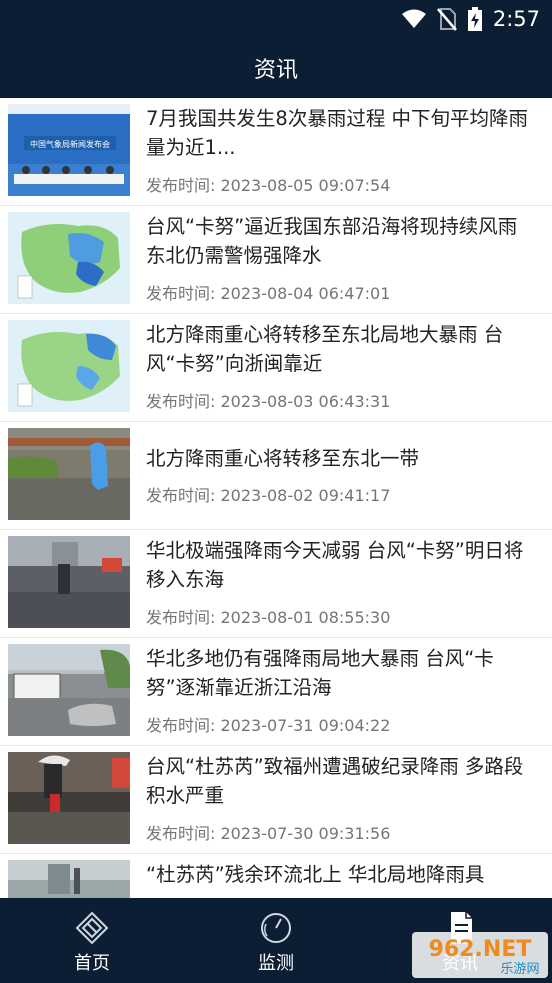 The height and width of the screenshot is (983, 552). Describe the element at coordinates (268, 185) in the screenshot. I see `news-date: 发布时间: 2023-08-05 09:07:54` at that location.